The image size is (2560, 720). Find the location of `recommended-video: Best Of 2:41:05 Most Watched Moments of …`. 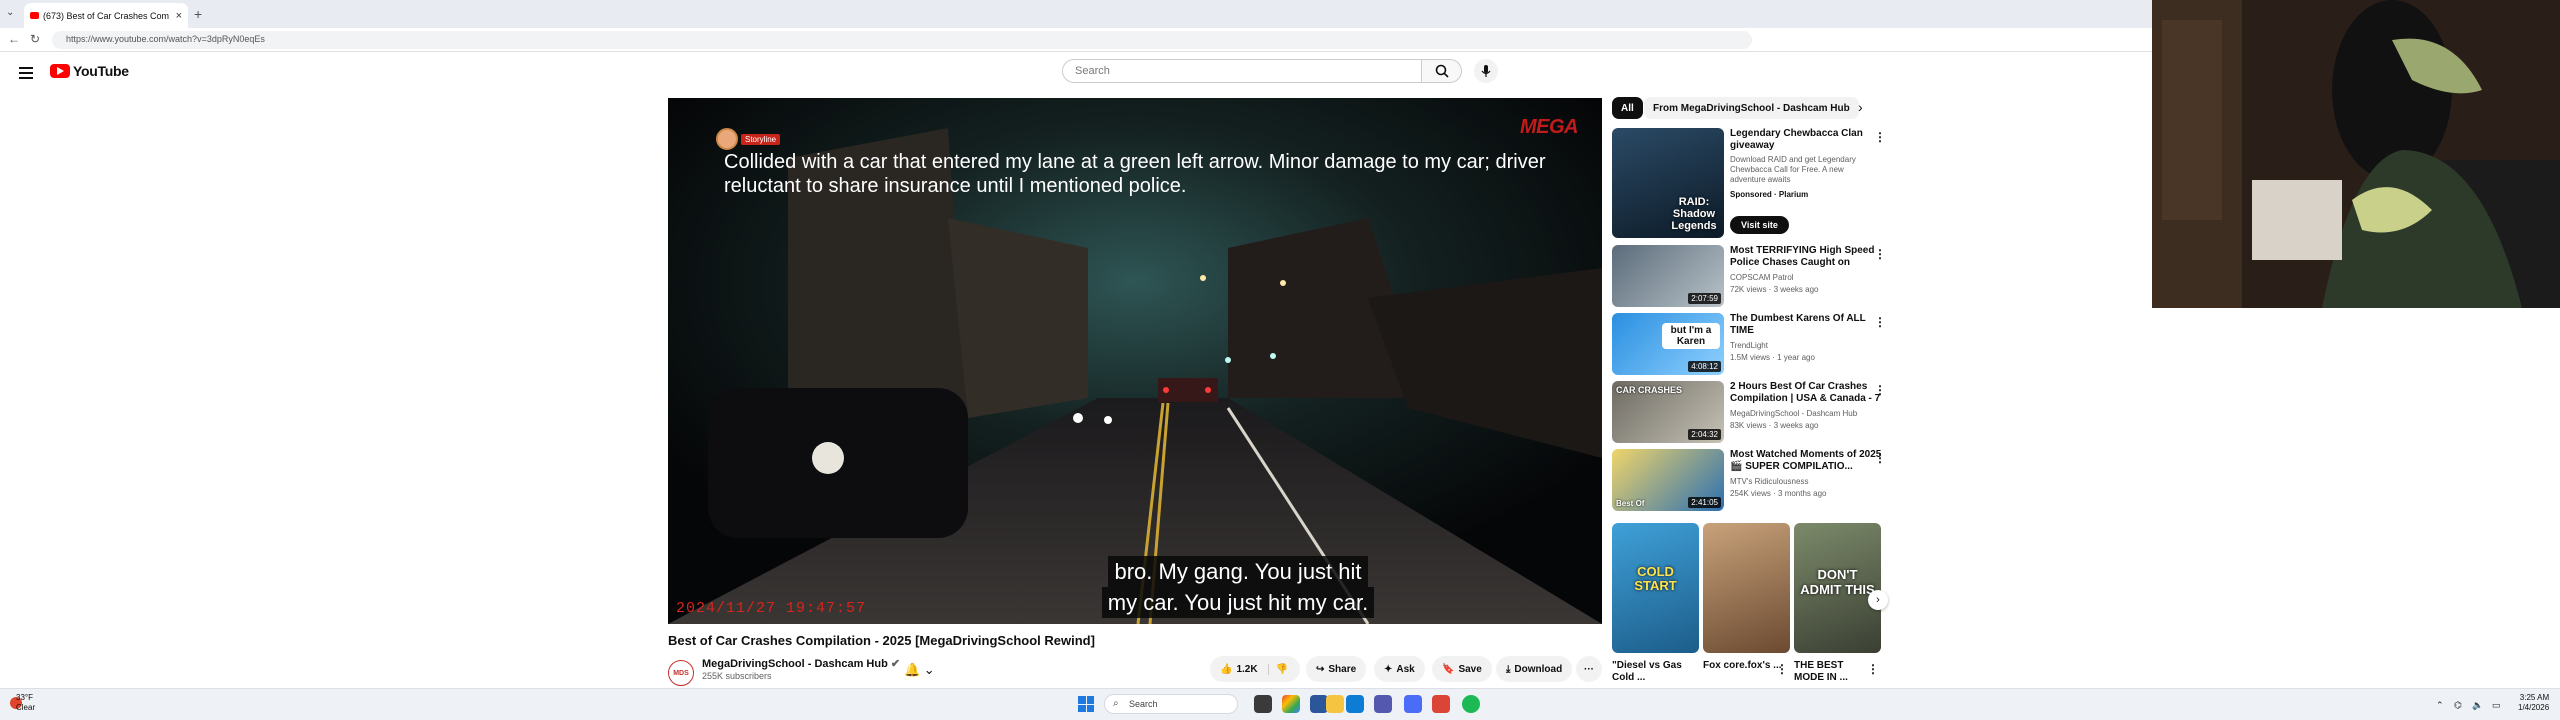

recommended-video: Best Of 2:41:05 Most Watched Moments of … is located at coordinates (1752, 481).